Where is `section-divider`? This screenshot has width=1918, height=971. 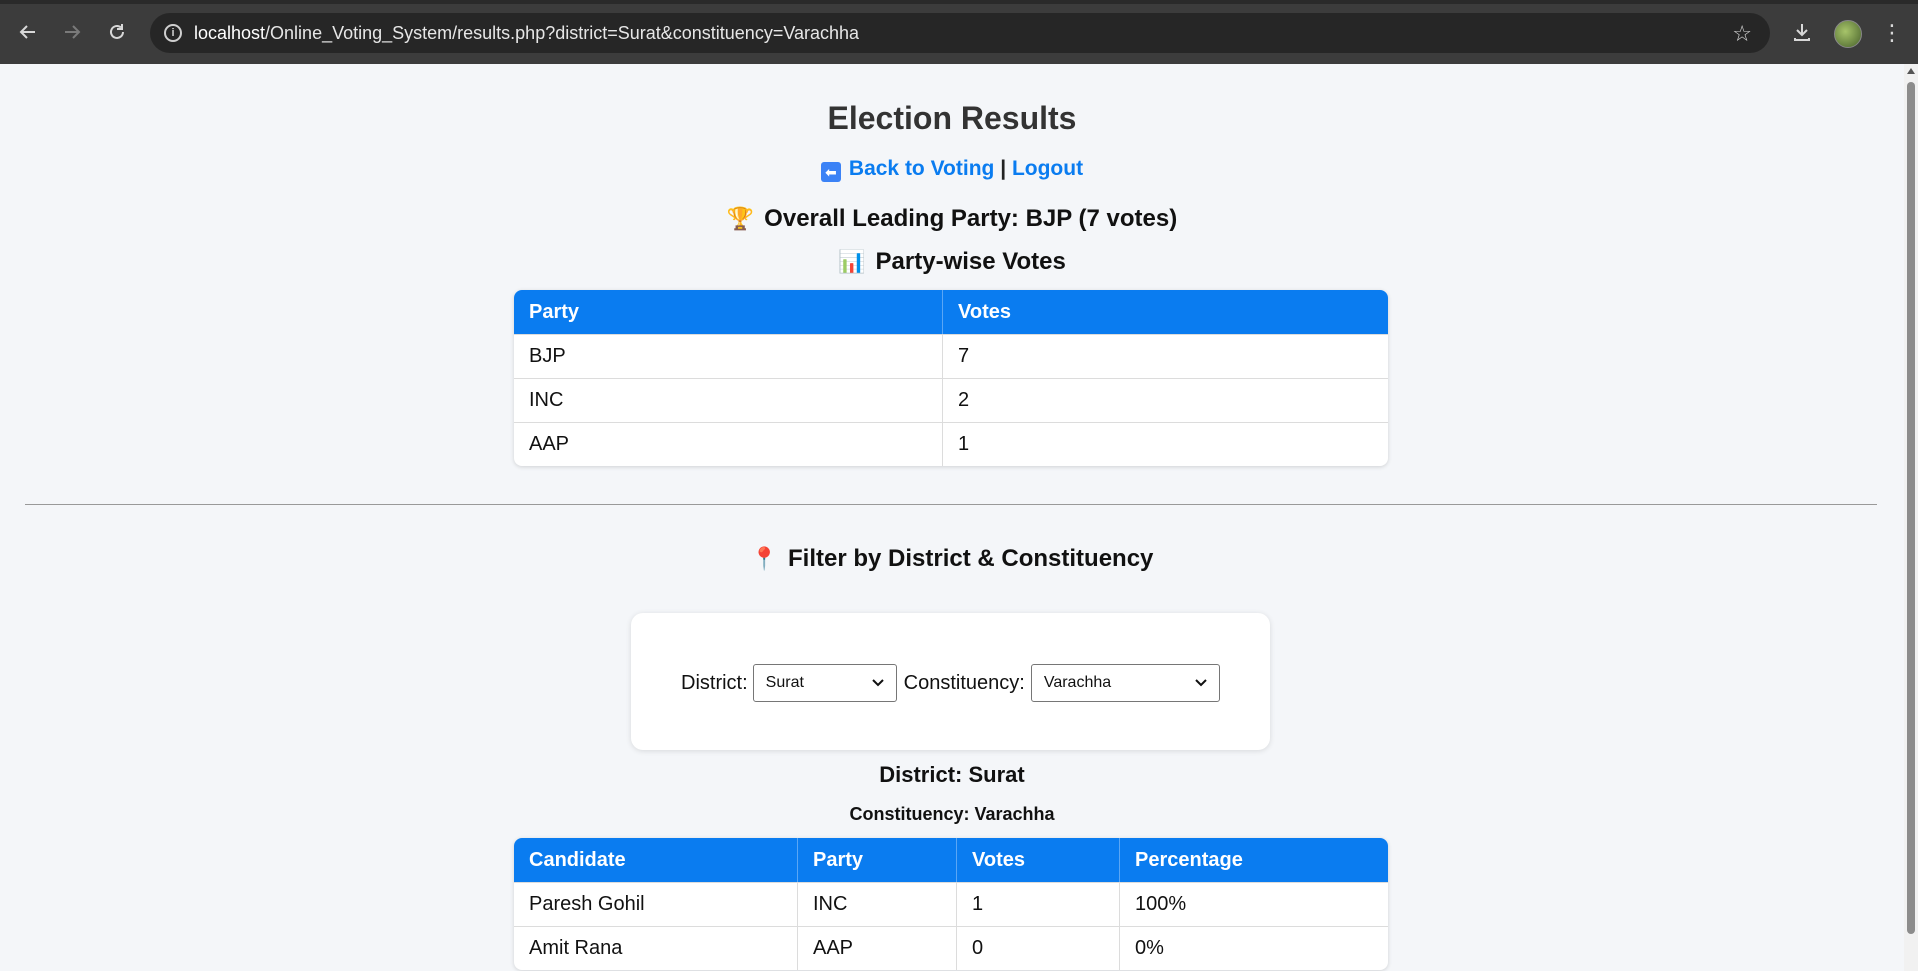
section-divider is located at coordinates (951, 504).